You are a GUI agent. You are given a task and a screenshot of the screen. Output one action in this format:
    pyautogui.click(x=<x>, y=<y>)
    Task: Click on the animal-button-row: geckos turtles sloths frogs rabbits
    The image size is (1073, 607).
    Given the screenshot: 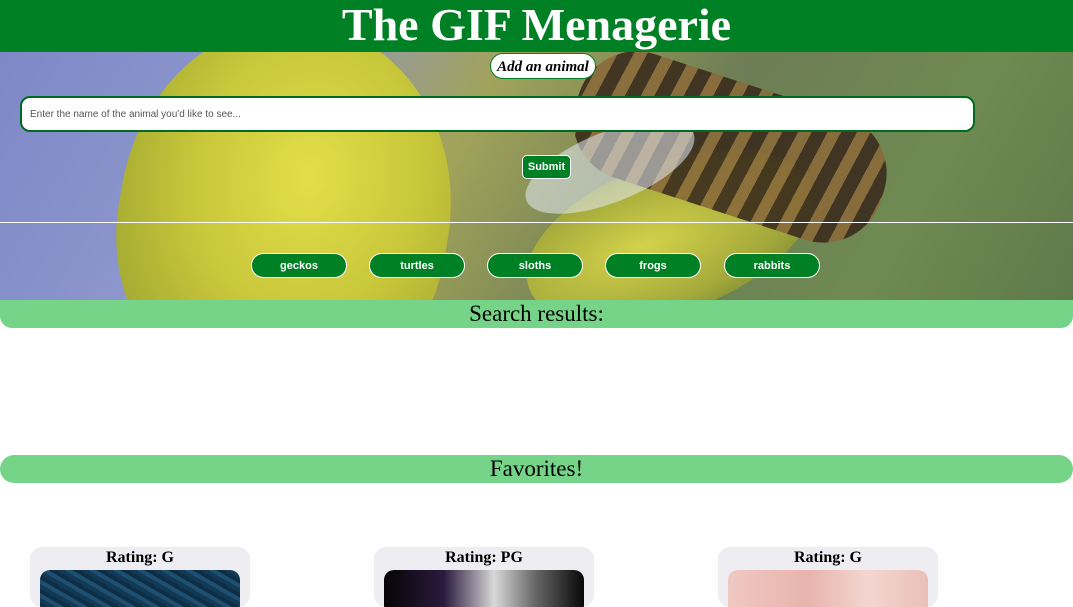 What is the action you would take?
    pyautogui.click(x=536, y=266)
    